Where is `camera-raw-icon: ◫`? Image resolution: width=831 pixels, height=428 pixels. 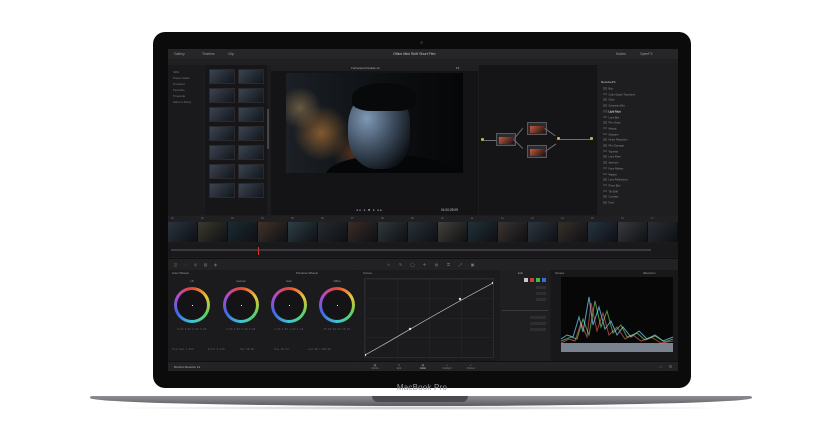
camera-raw-icon: ◫ is located at coordinates (175, 264).